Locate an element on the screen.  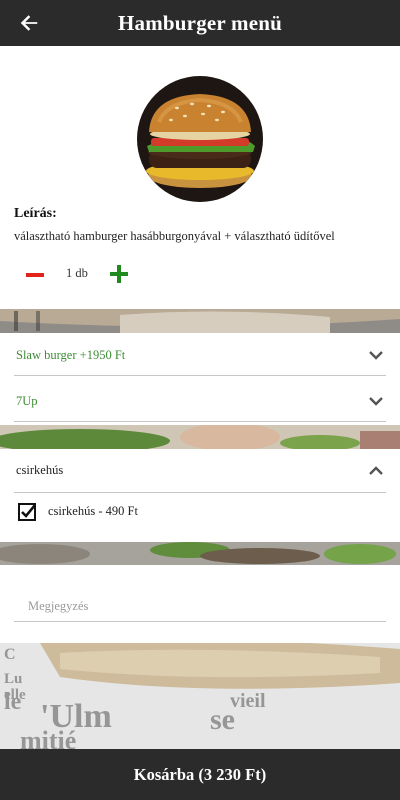
burger-select: Slaw burger +1950 Ft is located at coordinates (200, 355).